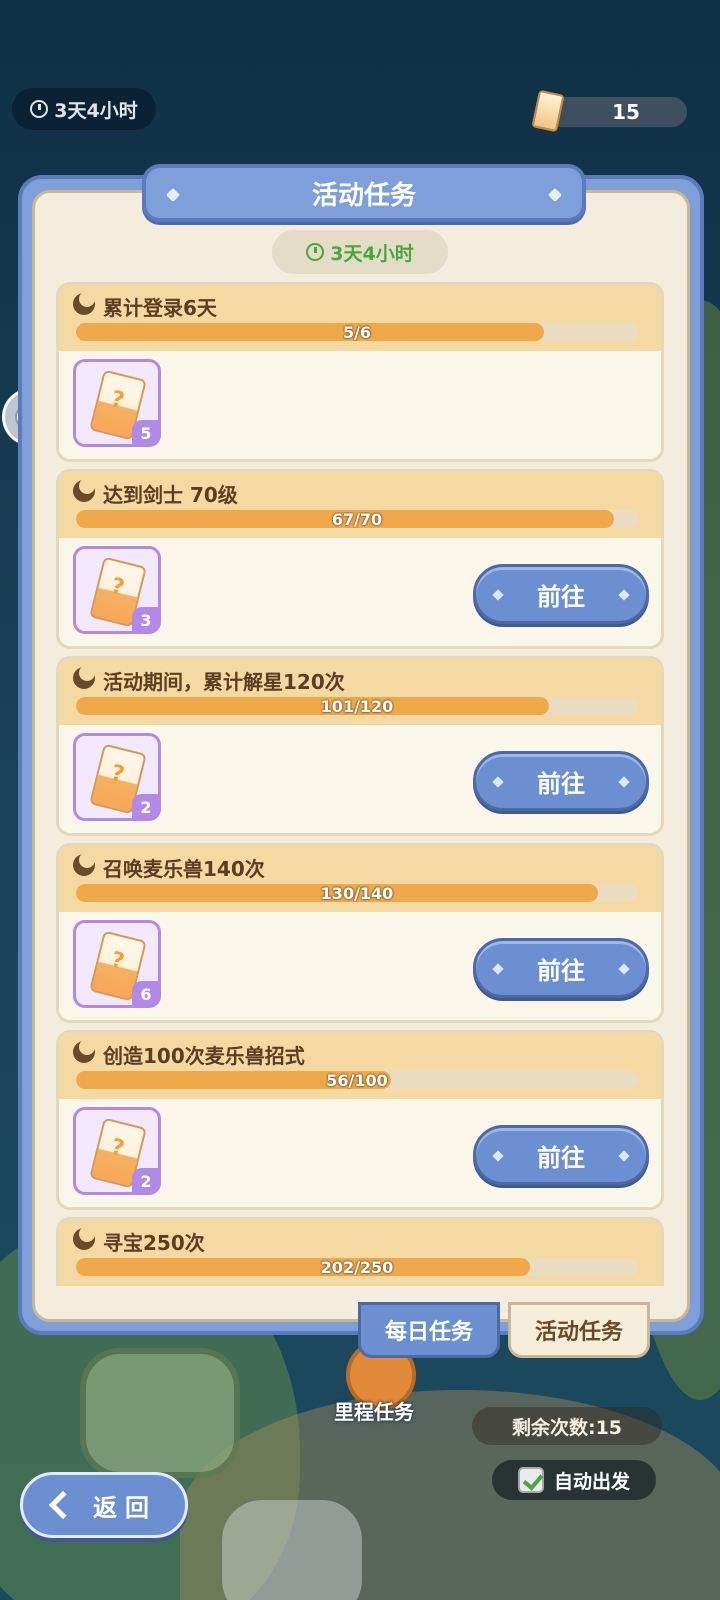  I want to click on progress-text: 202/250, so click(357, 1267).